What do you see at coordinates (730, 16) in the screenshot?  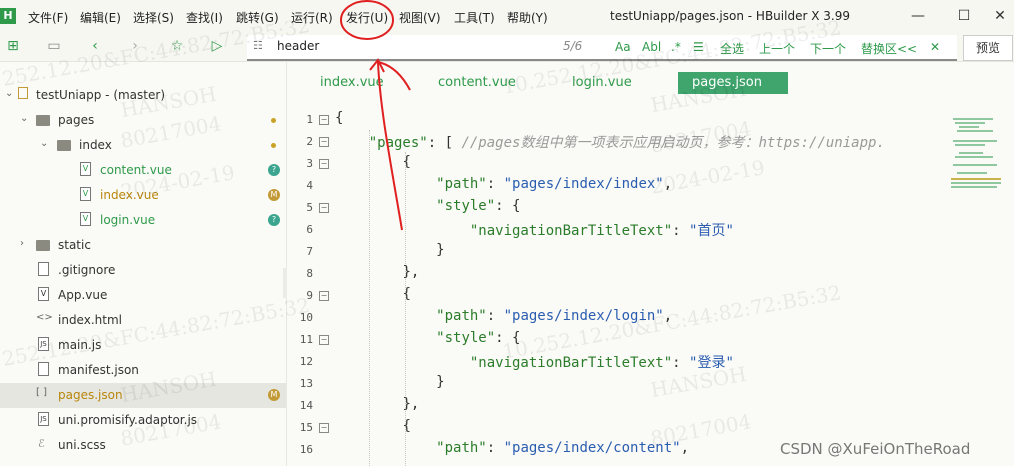 I see `window-title: testUniapp/pages.json - HBuilder X 3.99` at bounding box center [730, 16].